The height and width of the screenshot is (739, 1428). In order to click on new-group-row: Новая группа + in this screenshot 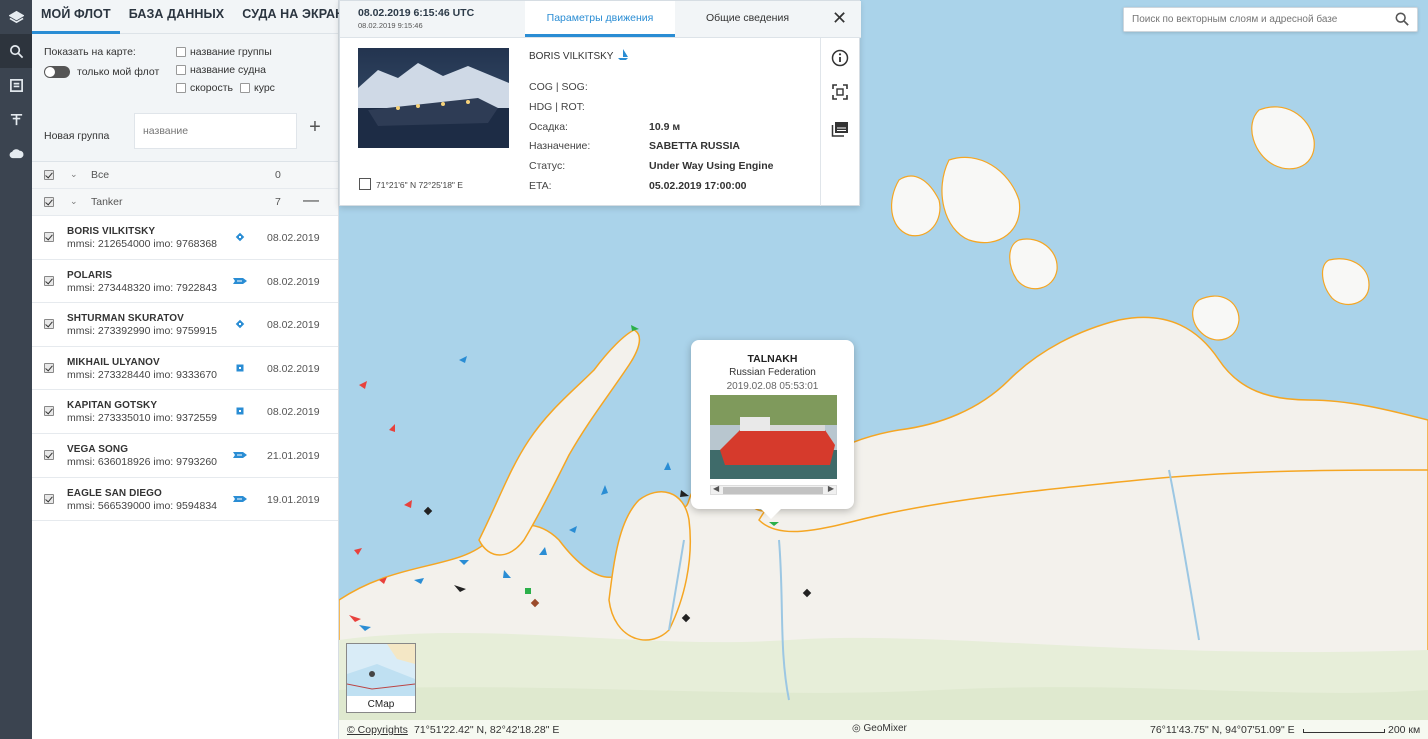, I will do `click(185, 134)`.